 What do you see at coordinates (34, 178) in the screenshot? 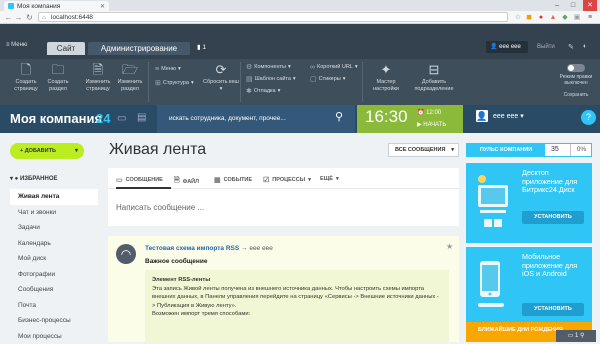
I see `favorites-header: ▾ ● ИЗБРАННОЕ` at bounding box center [34, 178].